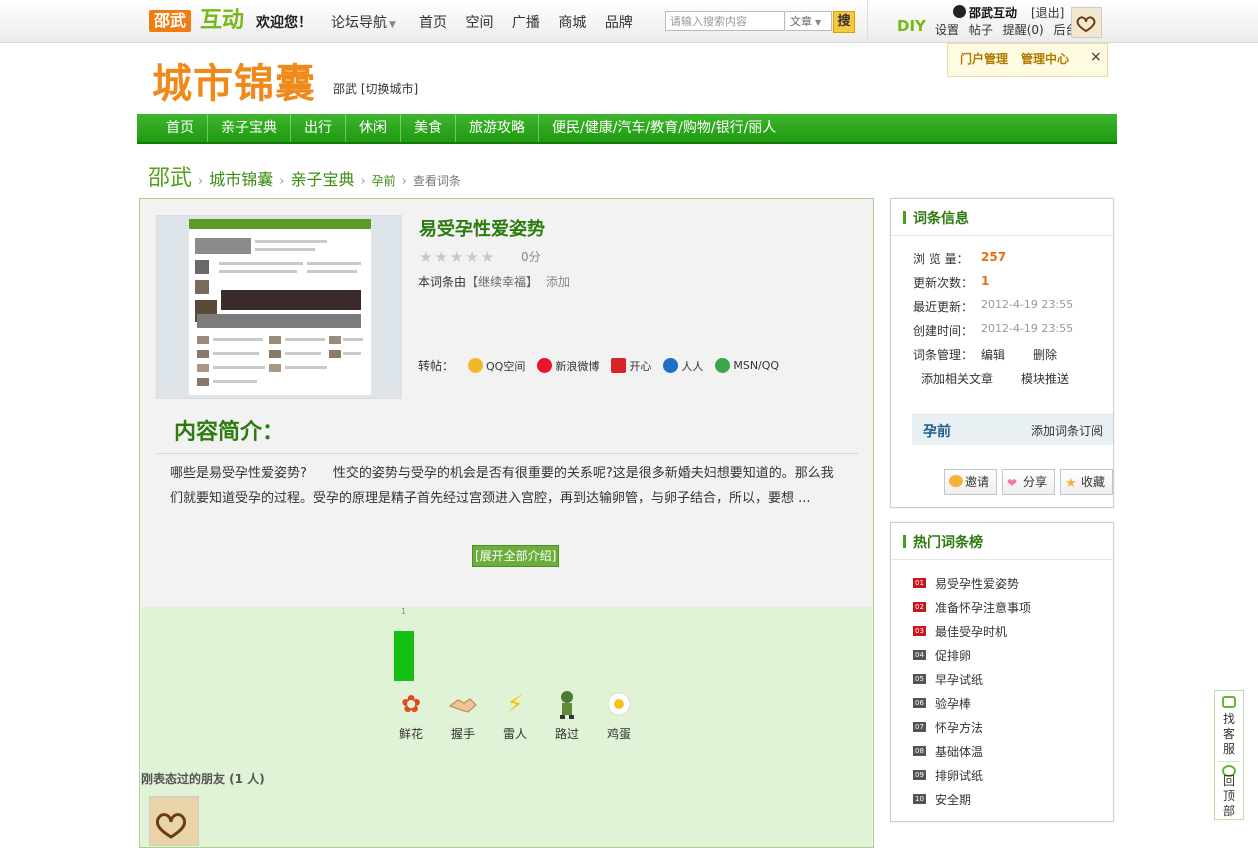 This screenshot has height=848, width=1258. Describe the element at coordinates (972, 655) in the screenshot. I see `list-item: 04 促排卵` at that location.